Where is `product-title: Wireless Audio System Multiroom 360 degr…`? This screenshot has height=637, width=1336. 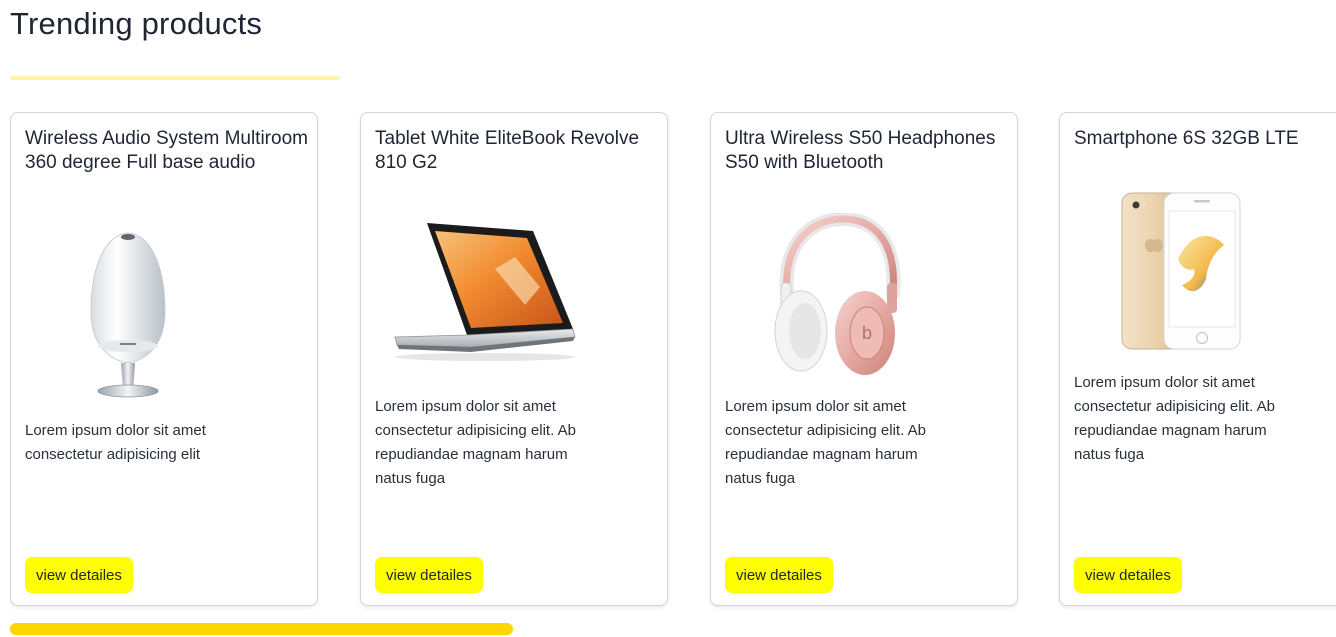 product-title: Wireless Audio System Multiroom 360 degr… is located at coordinates (166, 150).